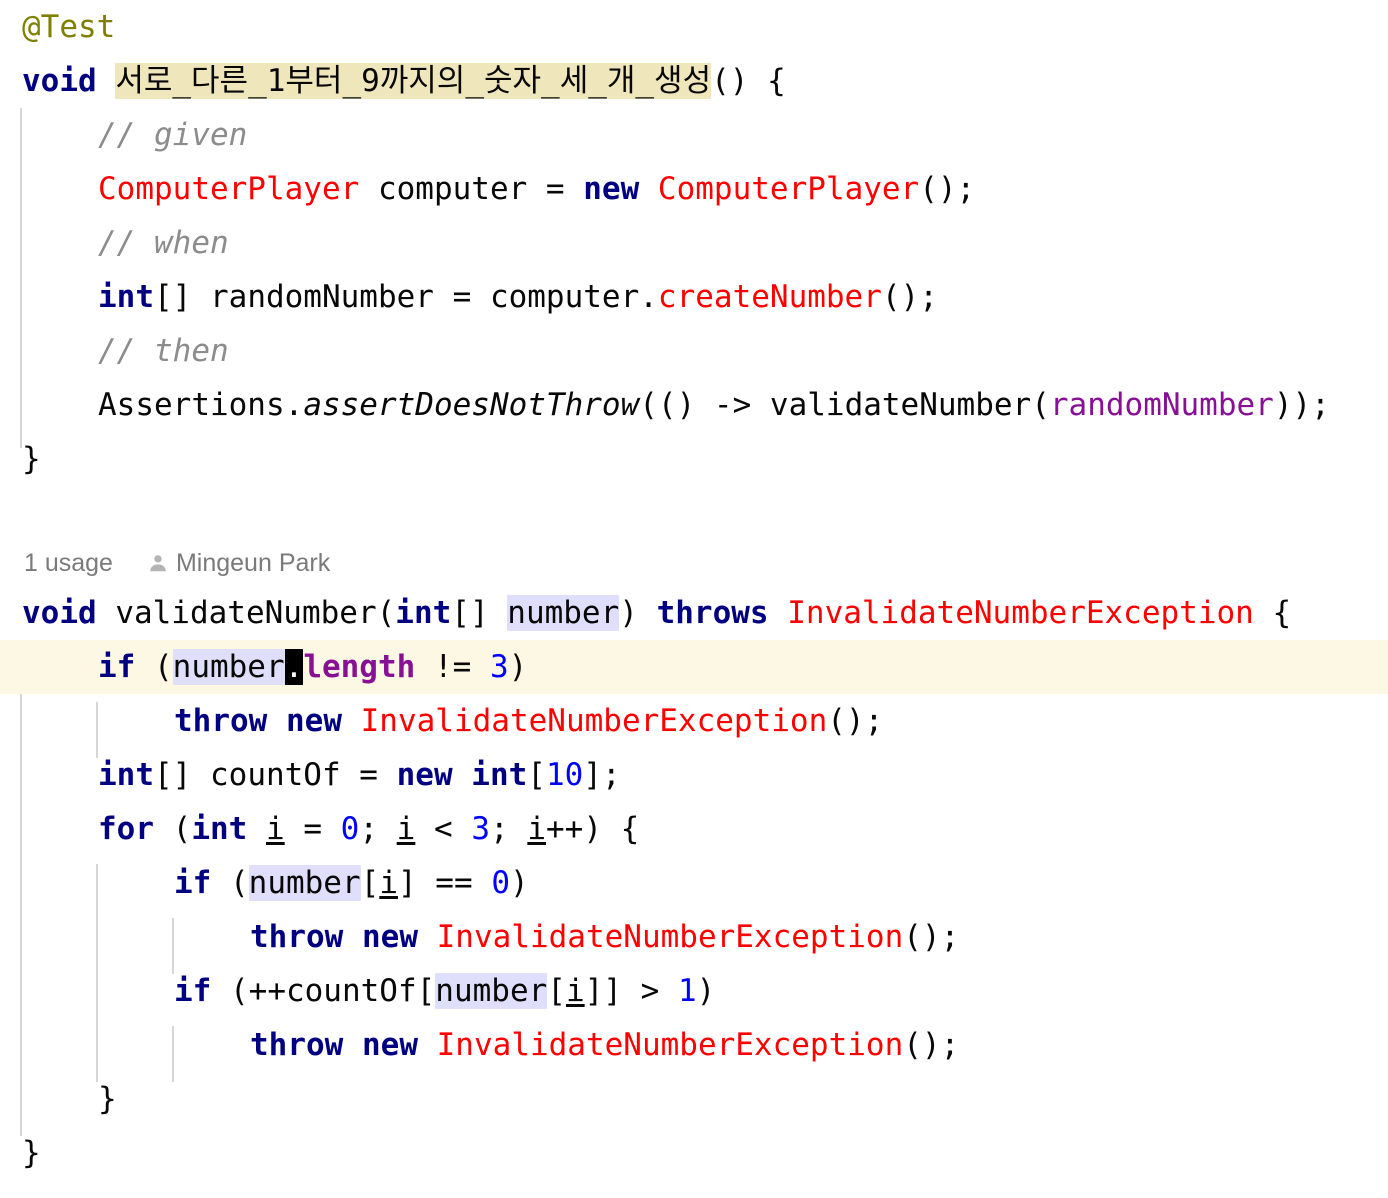 Image resolution: width=1388 pixels, height=1198 pixels. I want to click on ctor-computer-player: ComputerPlayer, so click(779, 189).